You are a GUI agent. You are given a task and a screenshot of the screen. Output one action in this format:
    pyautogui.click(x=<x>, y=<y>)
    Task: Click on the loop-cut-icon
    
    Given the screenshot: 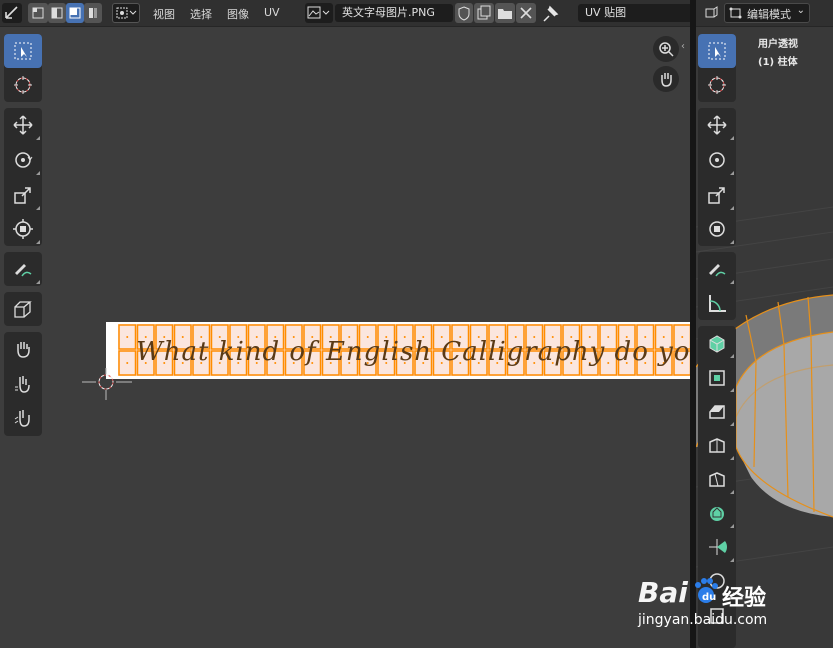 What is the action you would take?
    pyautogui.click(x=717, y=479)
    